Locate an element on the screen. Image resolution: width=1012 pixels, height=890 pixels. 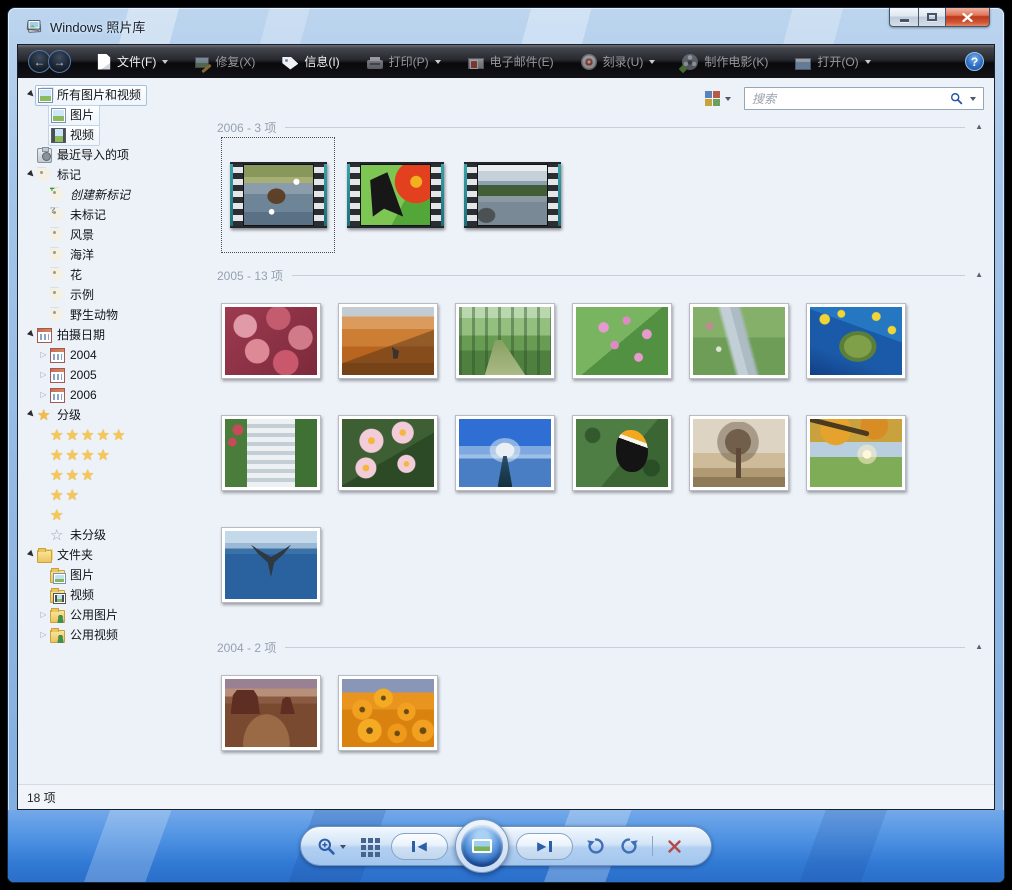
maximize-button is located at coordinates (931, 17).